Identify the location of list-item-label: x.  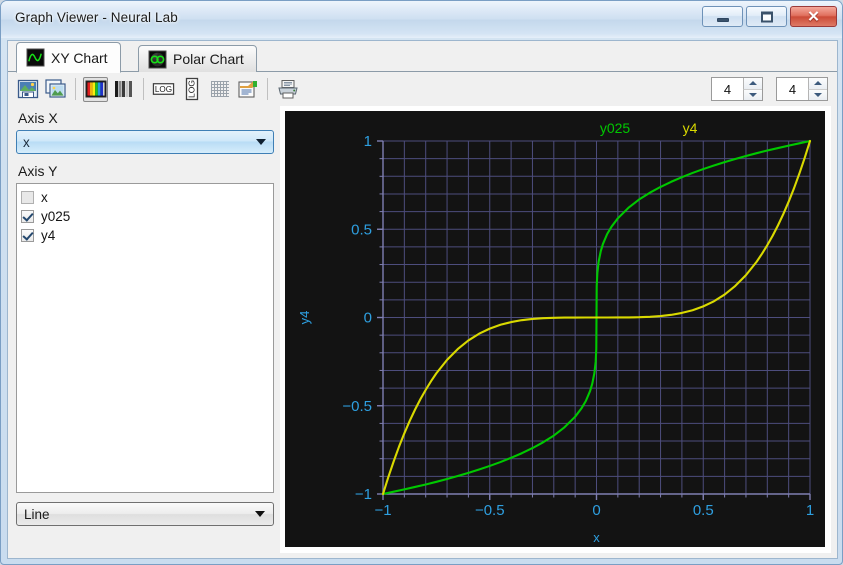
(44, 197).